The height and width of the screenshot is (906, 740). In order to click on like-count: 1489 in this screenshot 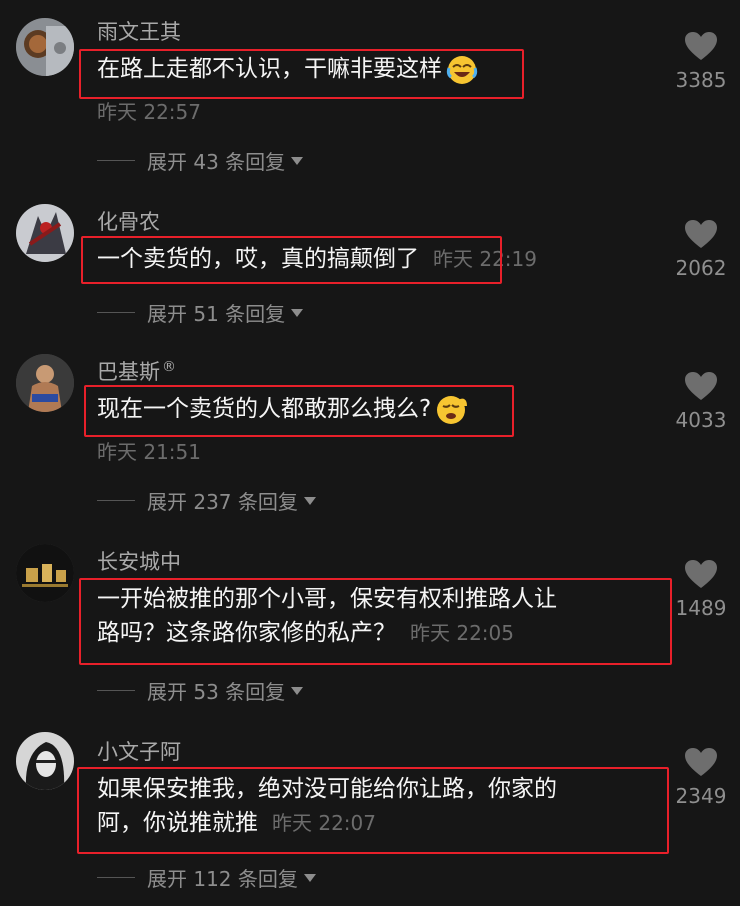, I will do `click(701, 608)`.